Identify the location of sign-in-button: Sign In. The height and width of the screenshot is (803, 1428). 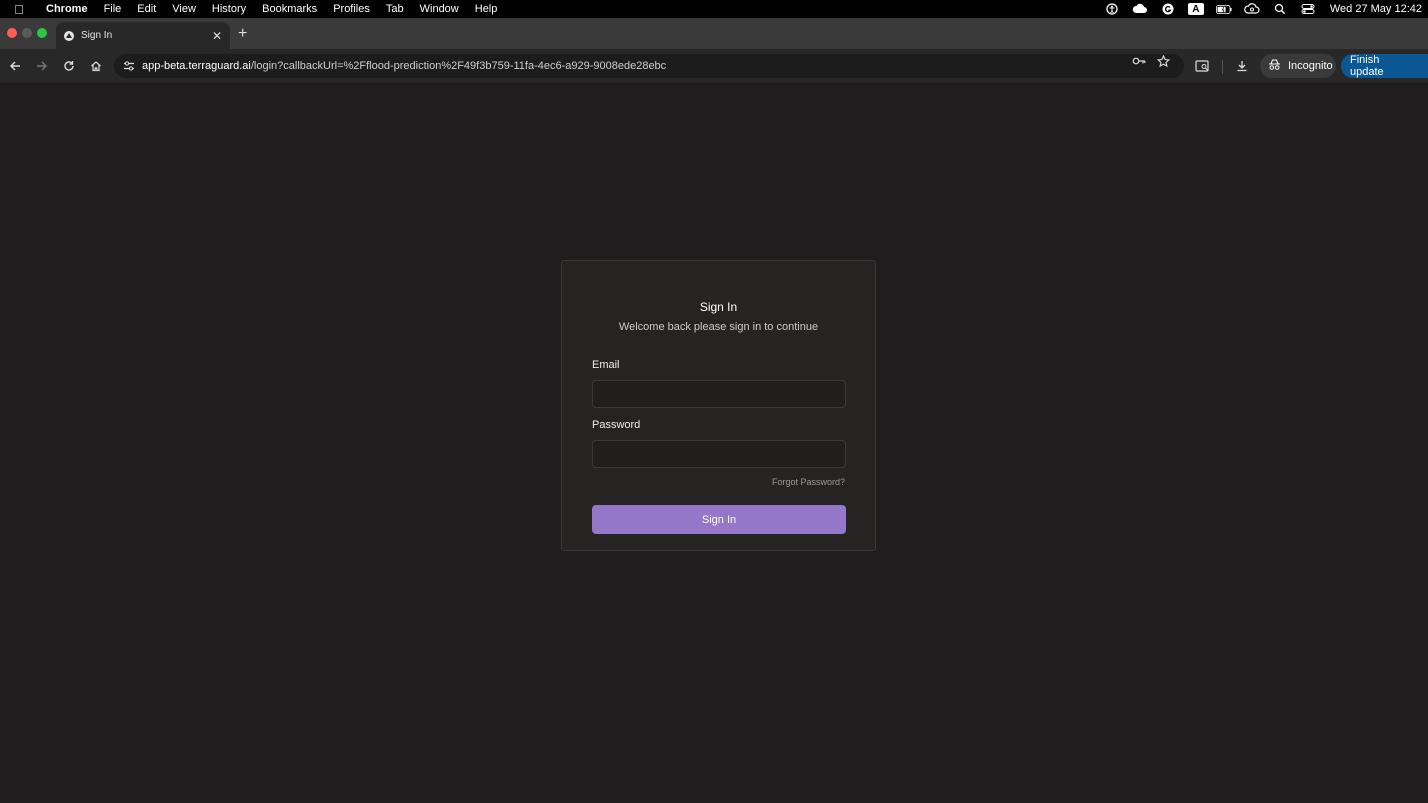
(719, 519).